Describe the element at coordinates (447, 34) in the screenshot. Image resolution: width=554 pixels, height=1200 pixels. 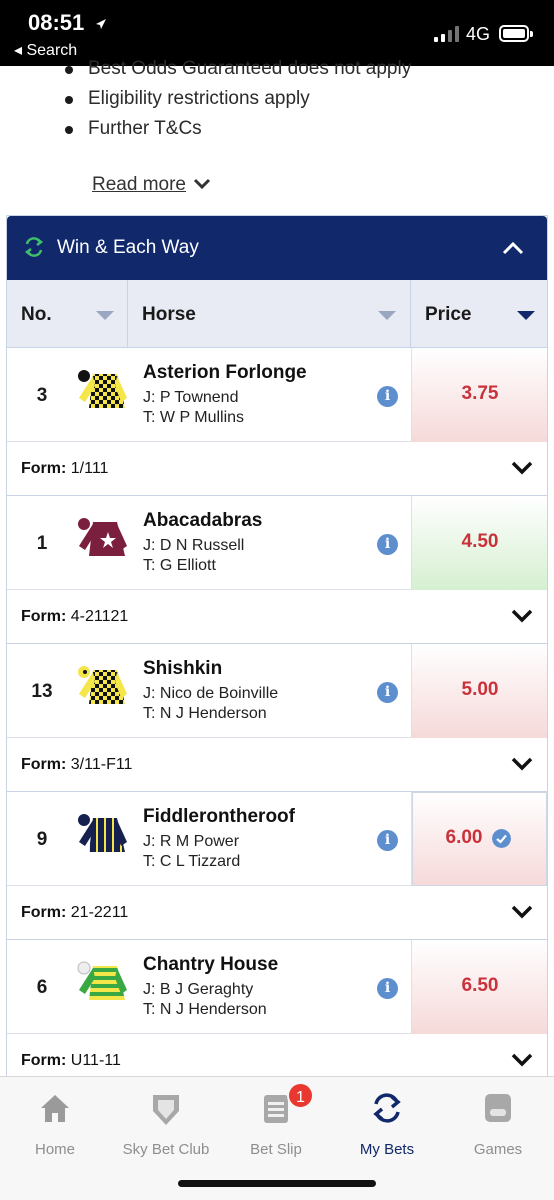
I see `signal-icon` at that location.